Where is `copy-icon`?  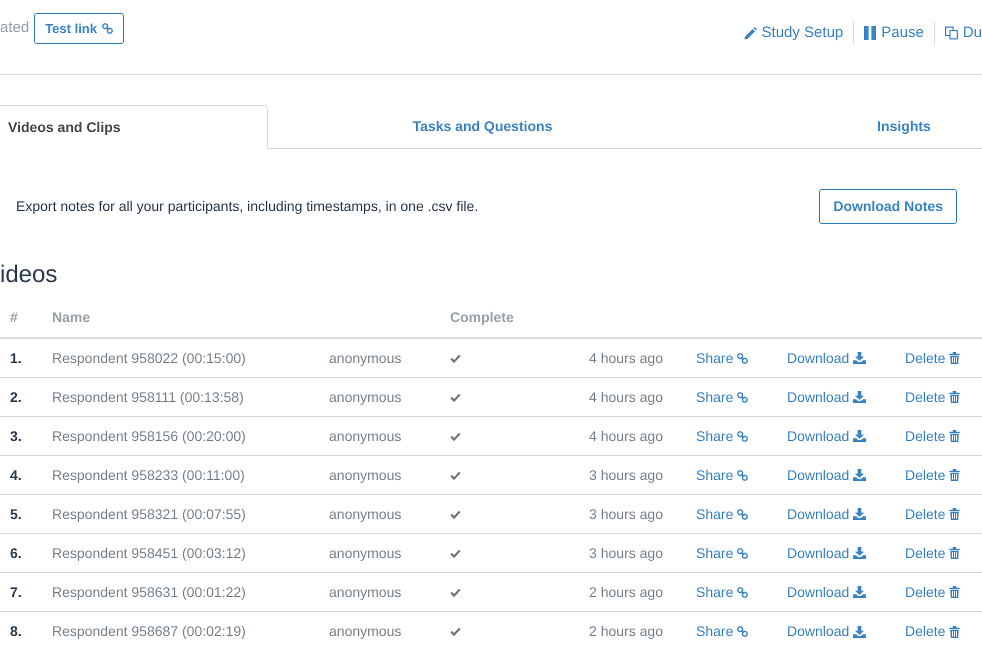 copy-icon is located at coordinates (951, 33).